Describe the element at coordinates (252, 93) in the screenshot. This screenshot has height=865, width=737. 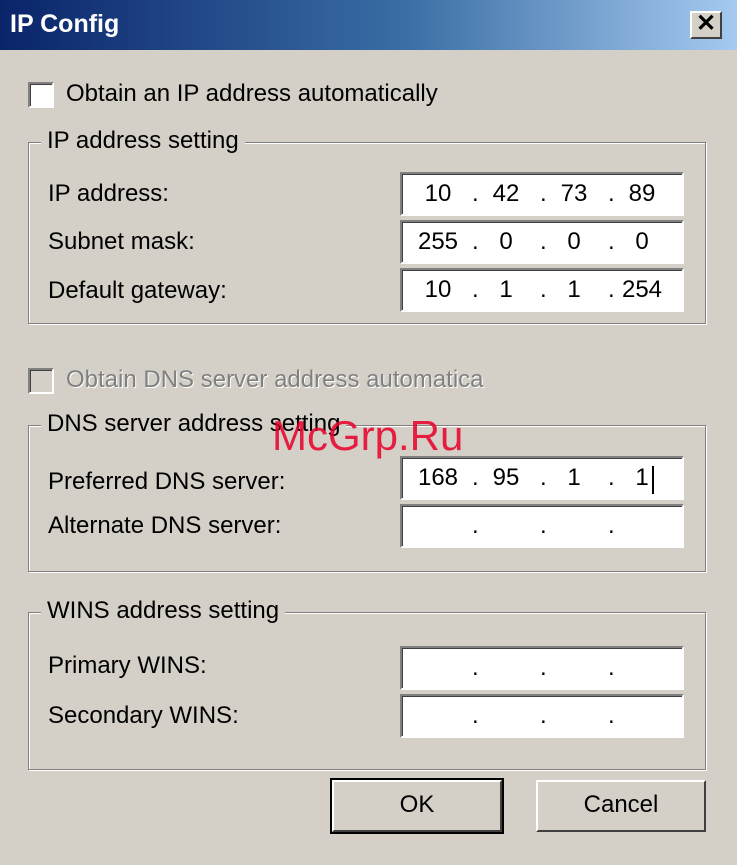
I see `obtain-ip-auto-label: Obtain an IP address automatically` at that location.